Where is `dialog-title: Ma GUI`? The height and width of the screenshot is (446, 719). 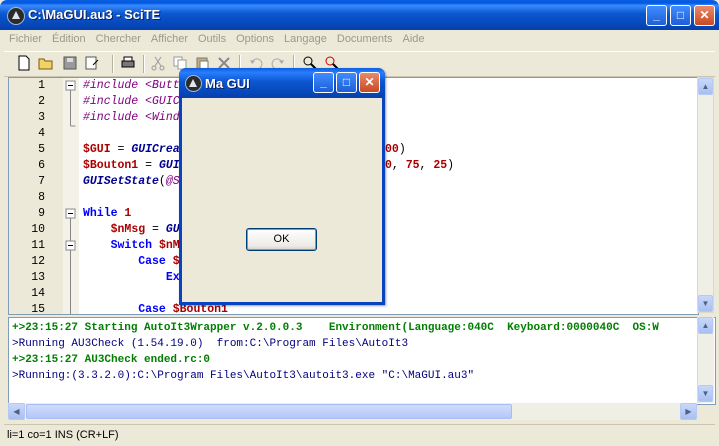
dialog-title: Ma GUI is located at coordinates (227, 83).